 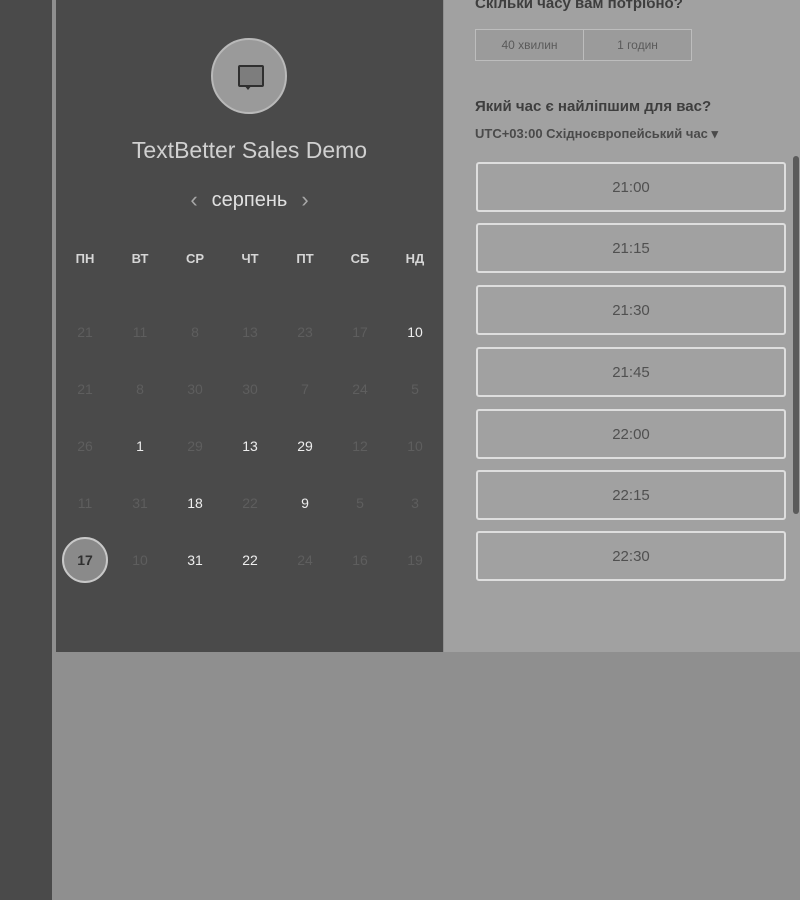 I want to click on calendar-day: 16, so click(x=360, y=560).